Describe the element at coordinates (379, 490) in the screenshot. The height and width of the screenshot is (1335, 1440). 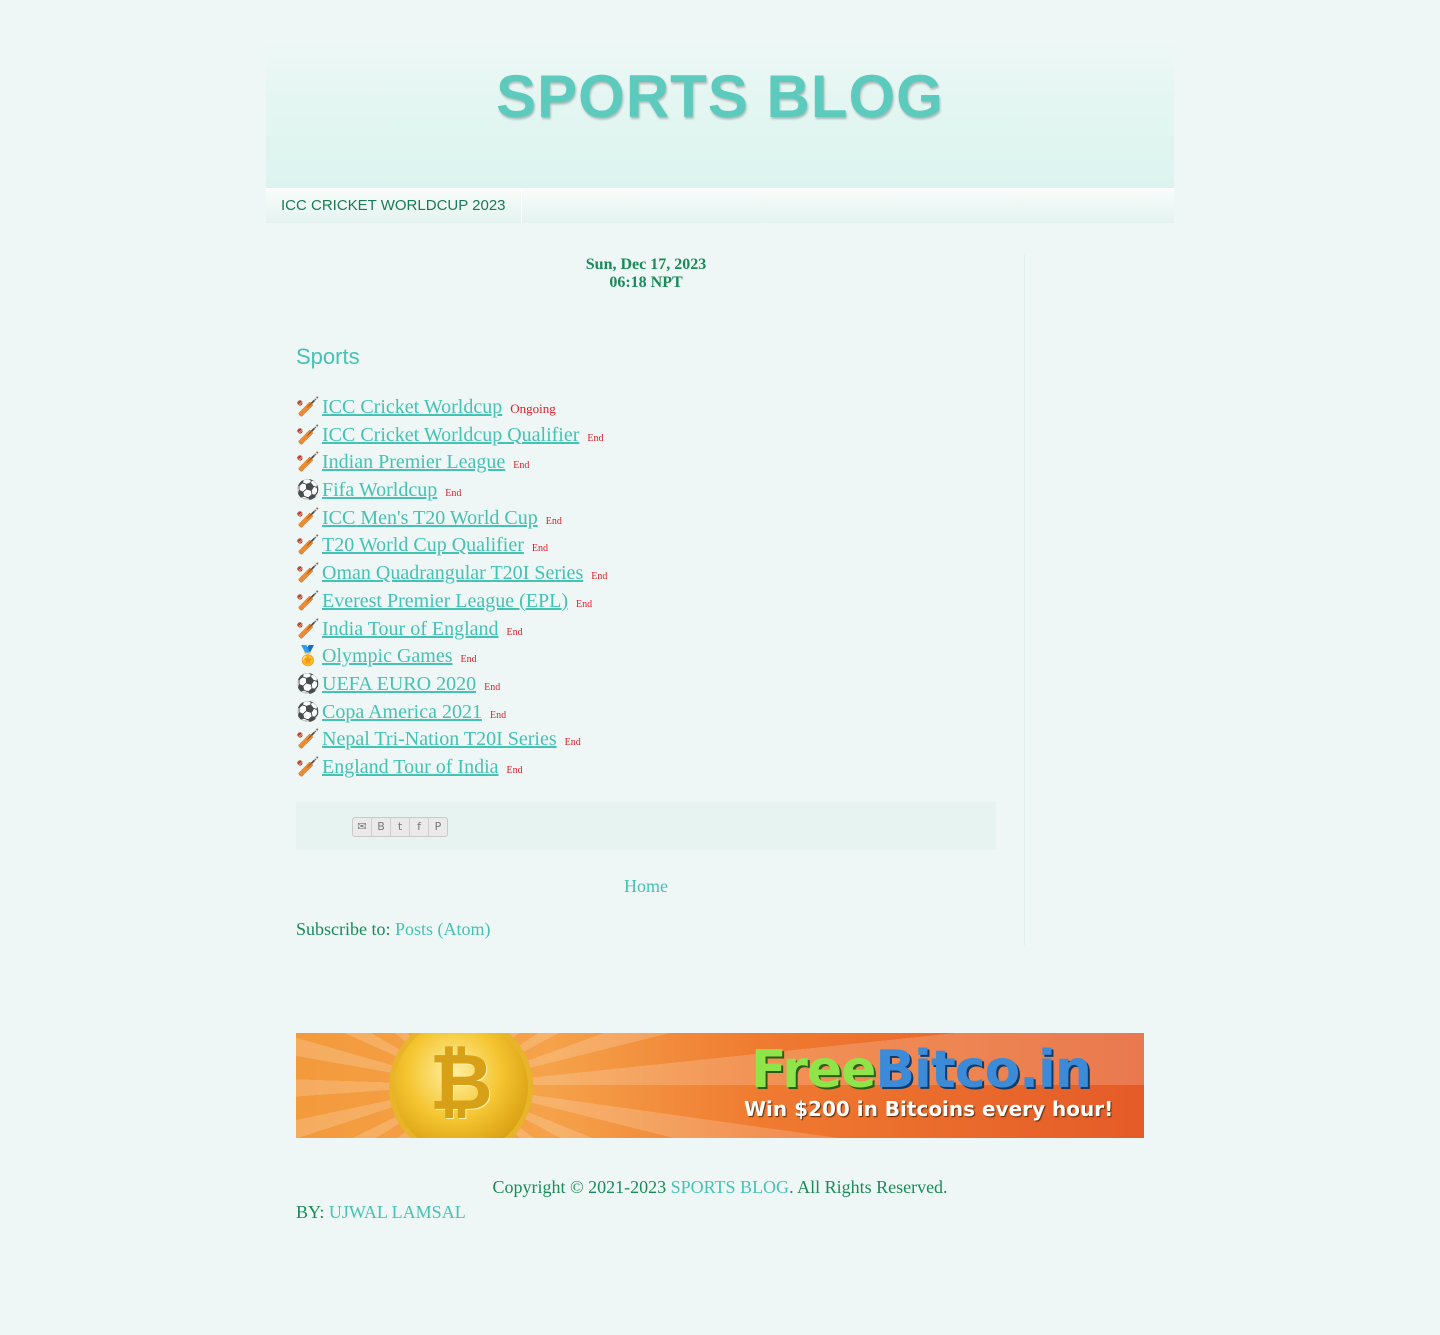
I see `event-link: Fifa Worldcup` at that location.